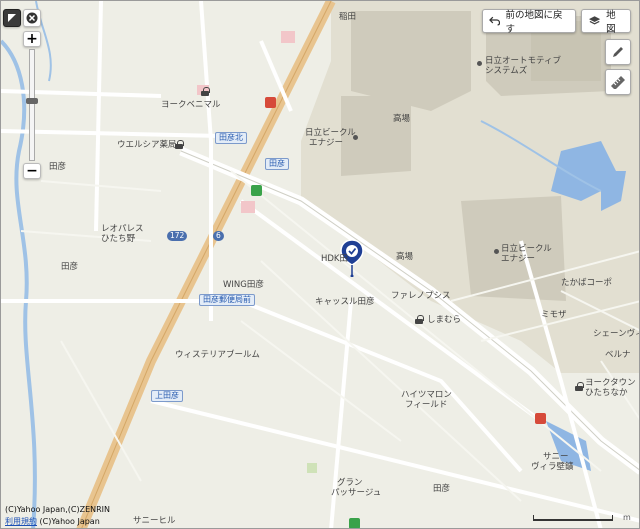 This screenshot has width=640, height=529. I want to click on route-shield: 6, so click(218, 236).